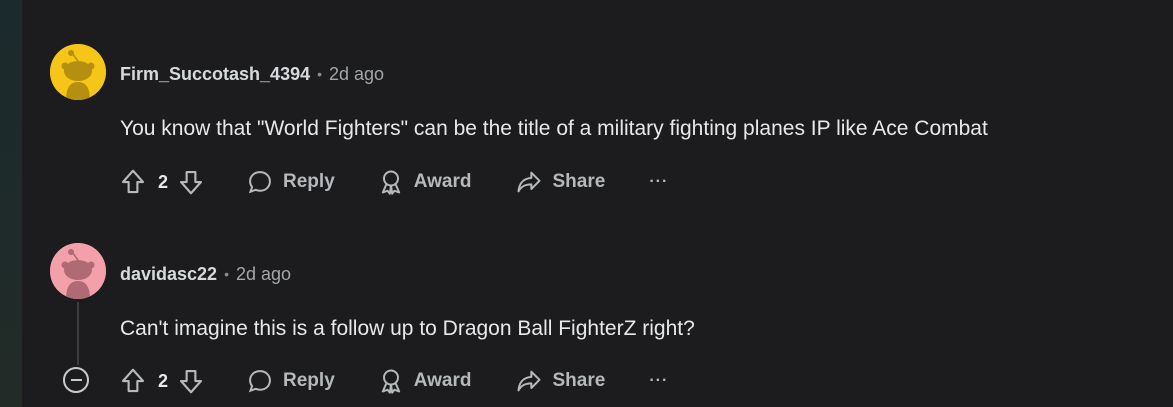 This screenshot has width=1173, height=407. I want to click on minus-icon, so click(76, 380).